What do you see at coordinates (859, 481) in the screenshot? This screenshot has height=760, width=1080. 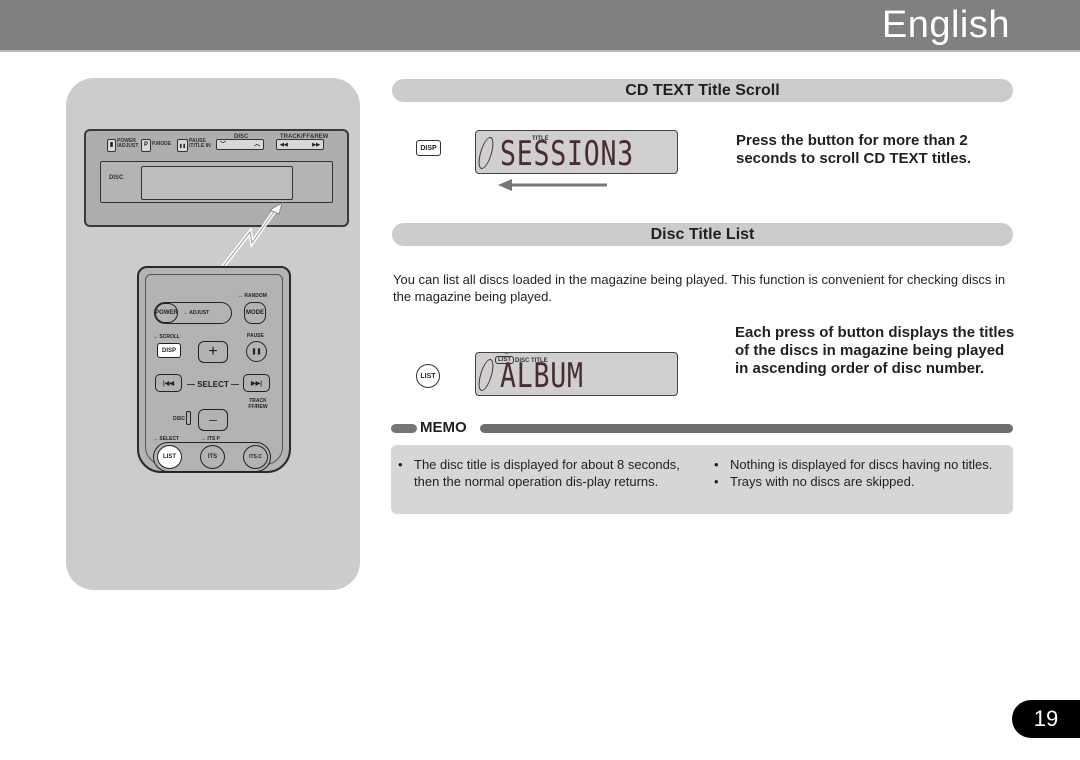 I see `memo-item: Trays with no discs are skipped.` at bounding box center [859, 481].